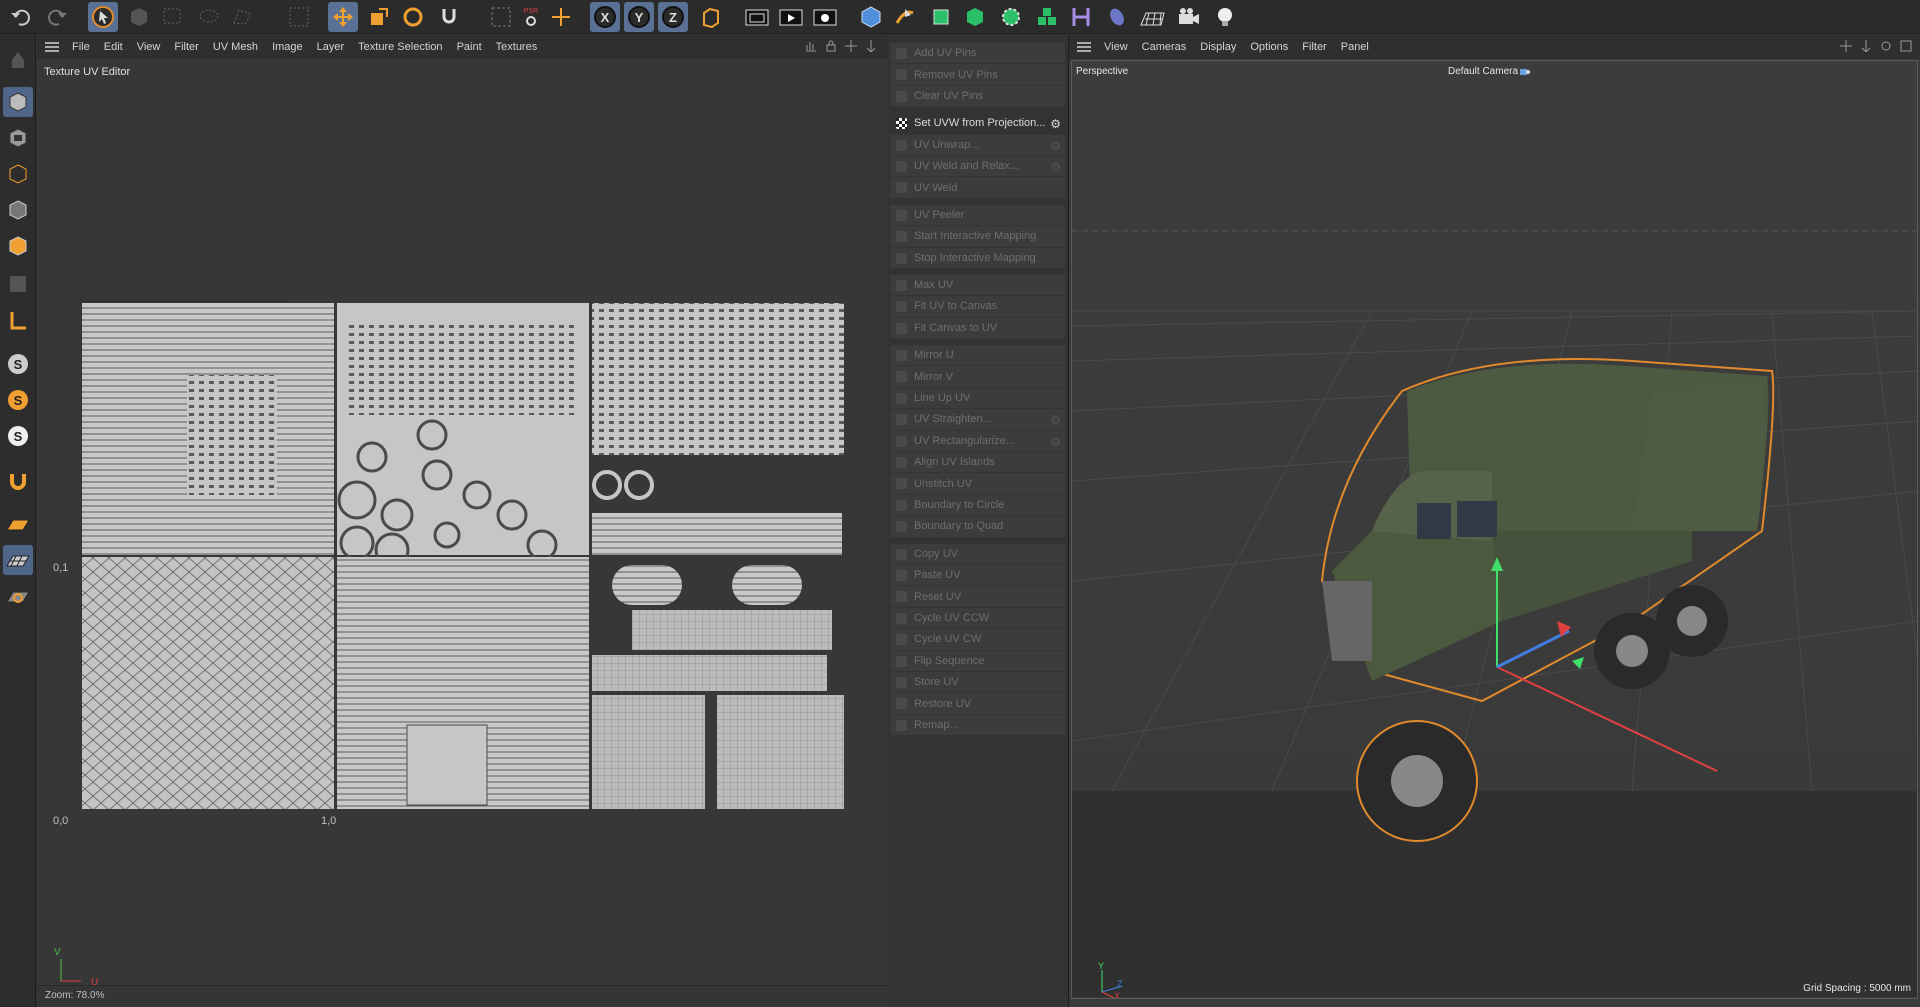  I want to click on command-item: Stop Interactive Mapping, so click(977, 258).